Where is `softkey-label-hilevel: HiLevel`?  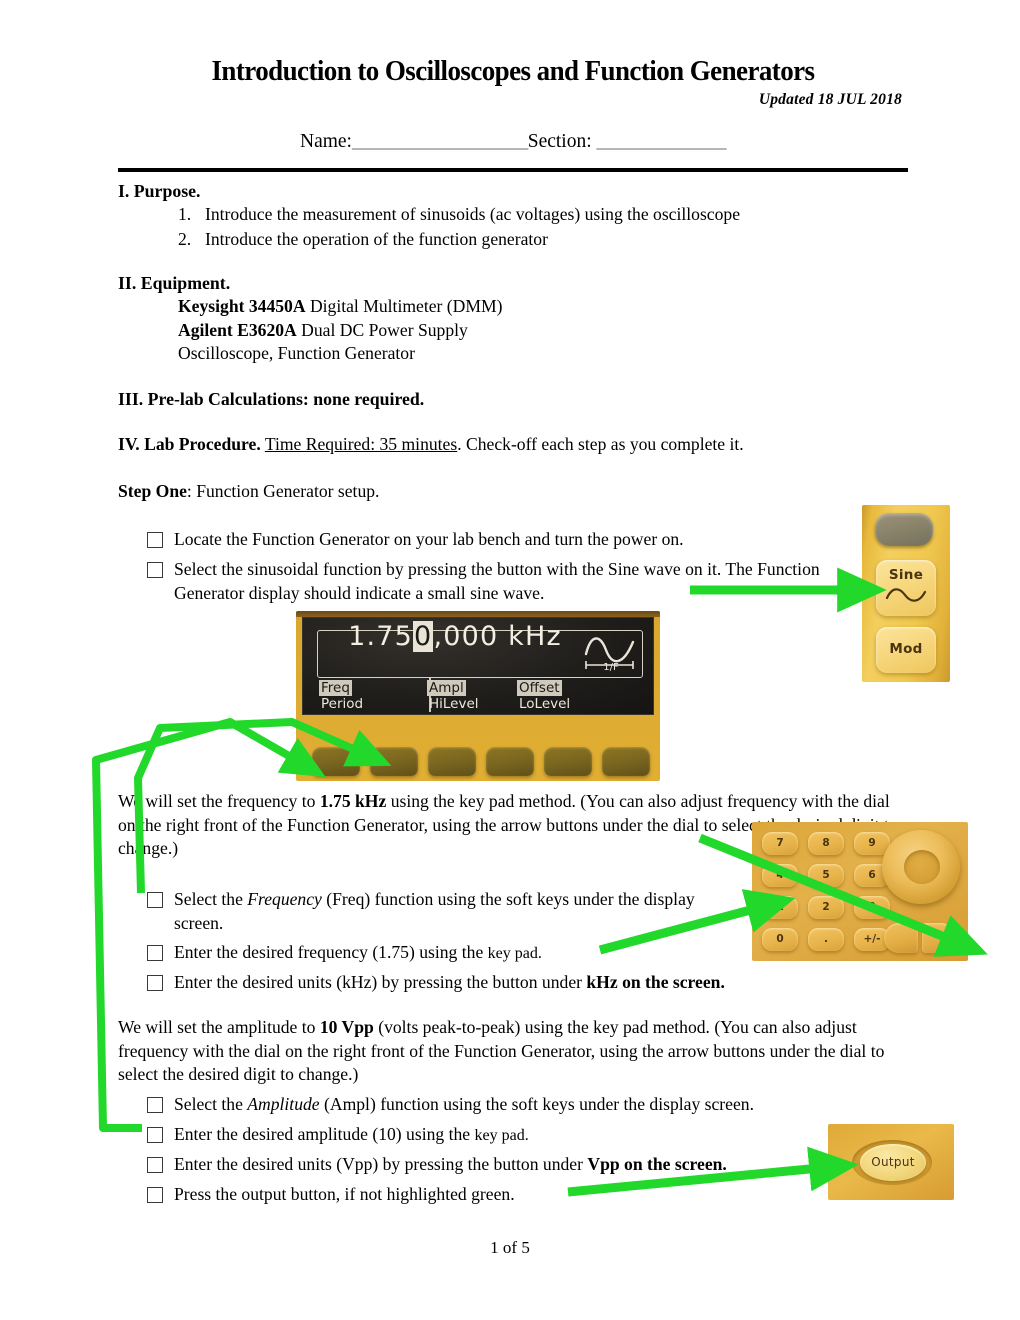 softkey-label-hilevel: HiLevel is located at coordinates (454, 704).